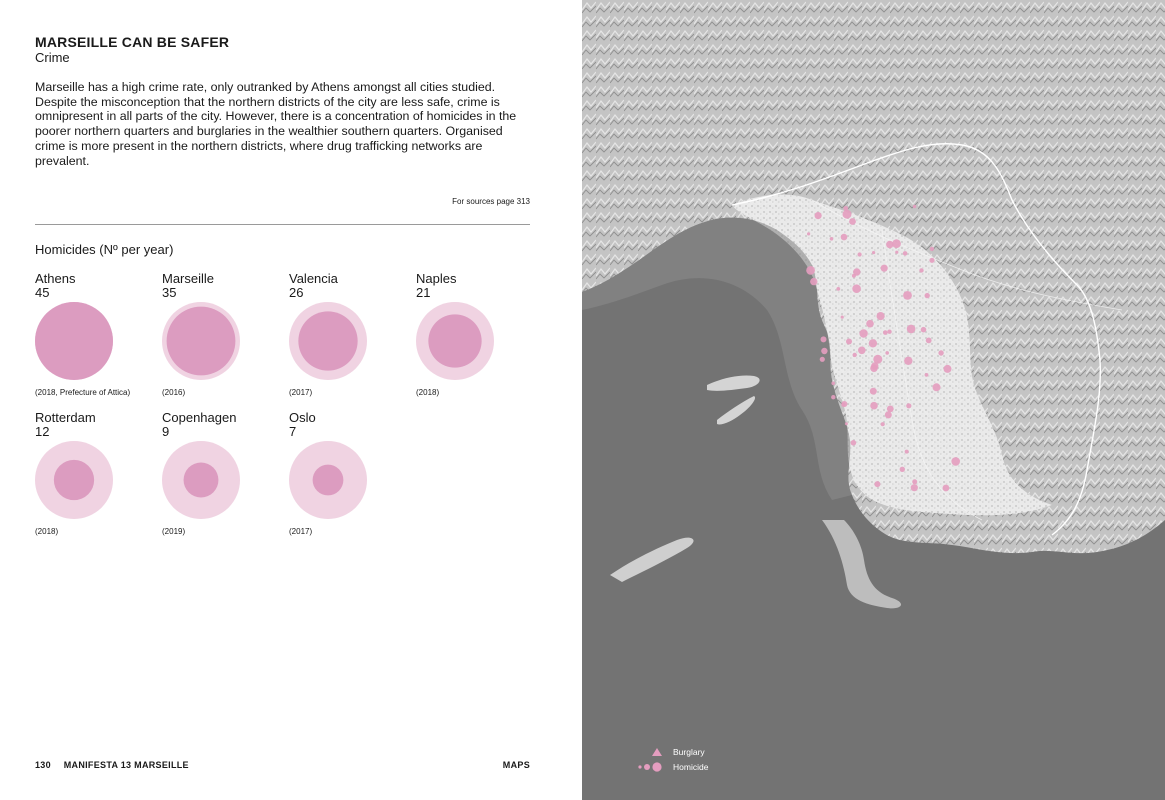 Image resolution: width=1165 pixels, height=800 pixels. I want to click on bubble-value-valencia, so click(328, 341).